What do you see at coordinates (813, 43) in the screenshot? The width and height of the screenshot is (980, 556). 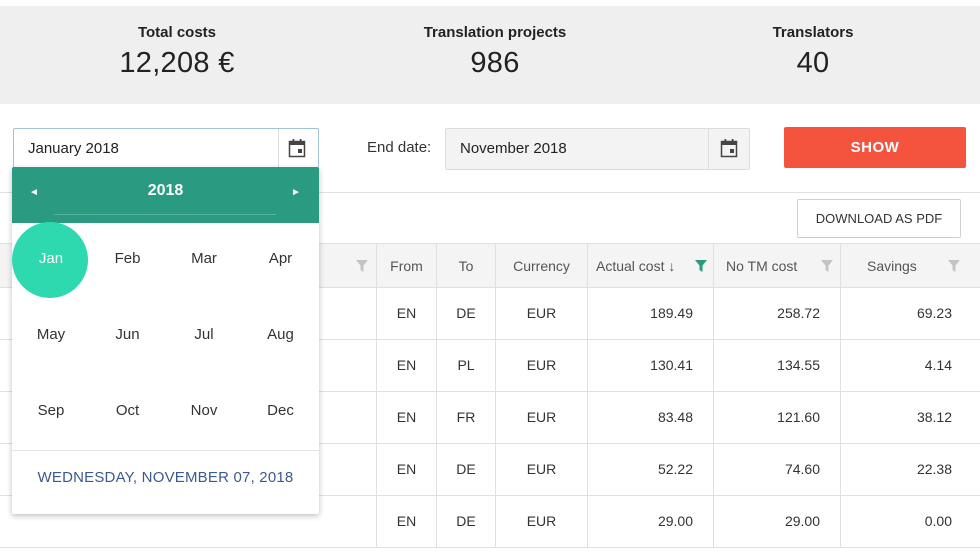 I see `stat-translators: Translators 40` at bounding box center [813, 43].